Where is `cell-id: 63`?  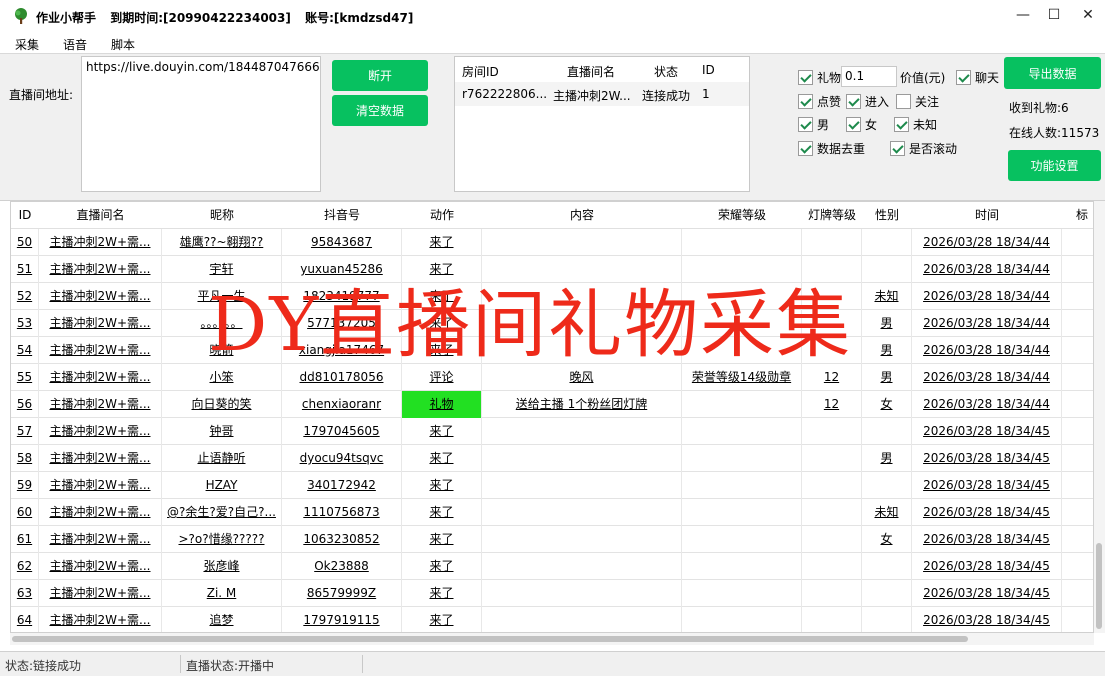 cell-id: 63 is located at coordinates (25, 593).